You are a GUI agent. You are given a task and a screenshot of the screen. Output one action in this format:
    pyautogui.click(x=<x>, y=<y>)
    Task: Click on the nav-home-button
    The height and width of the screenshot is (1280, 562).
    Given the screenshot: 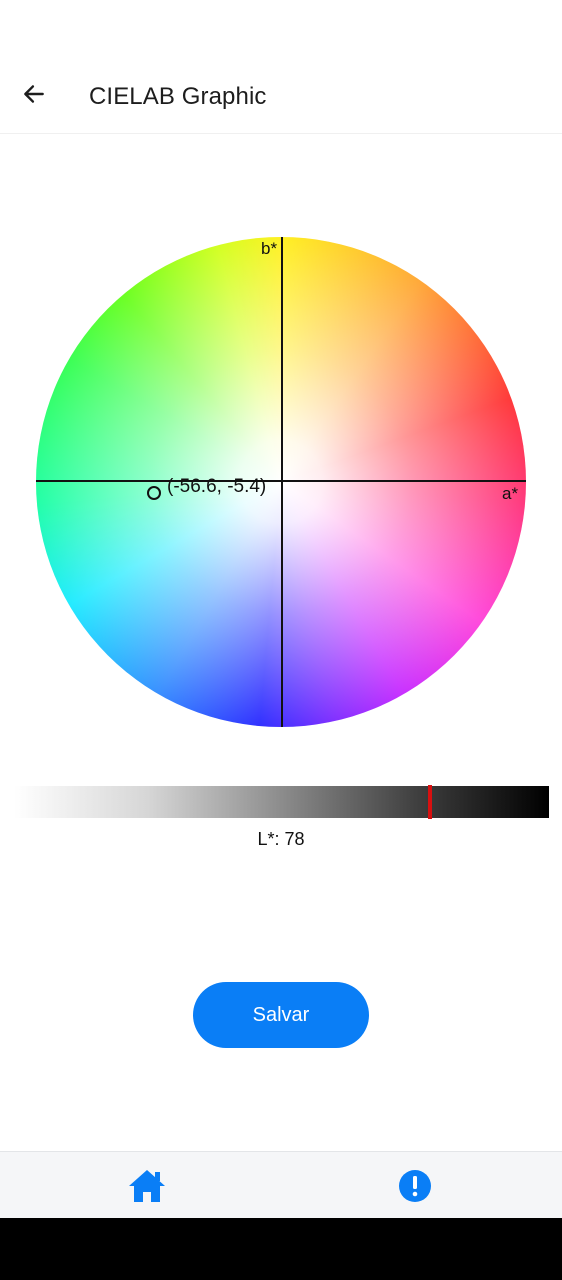 What is the action you would take?
    pyautogui.click(x=147, y=1186)
    